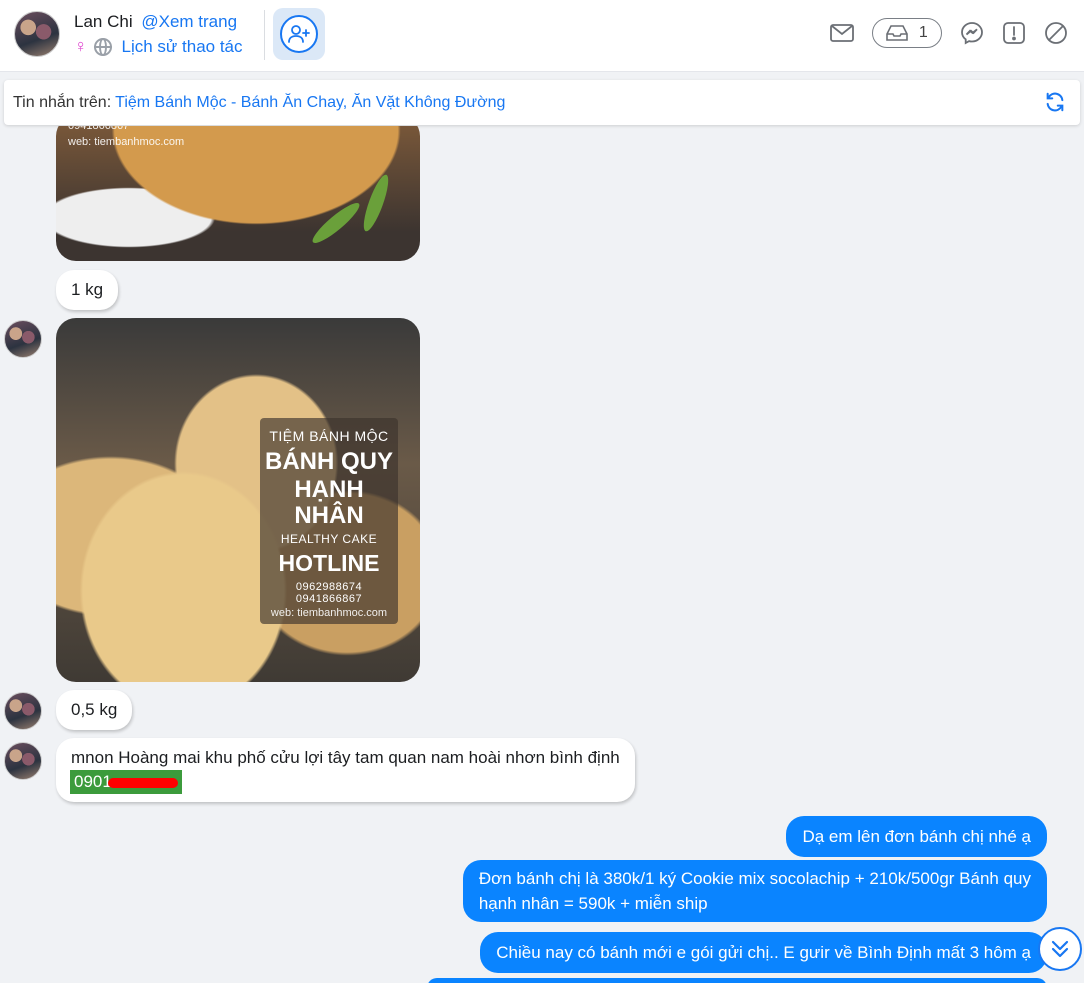  Describe the element at coordinates (542, 36) in the screenshot. I see `conversation-header: Lan Chi @Xem trang ♀ Lịch sử thao tác 1` at that location.